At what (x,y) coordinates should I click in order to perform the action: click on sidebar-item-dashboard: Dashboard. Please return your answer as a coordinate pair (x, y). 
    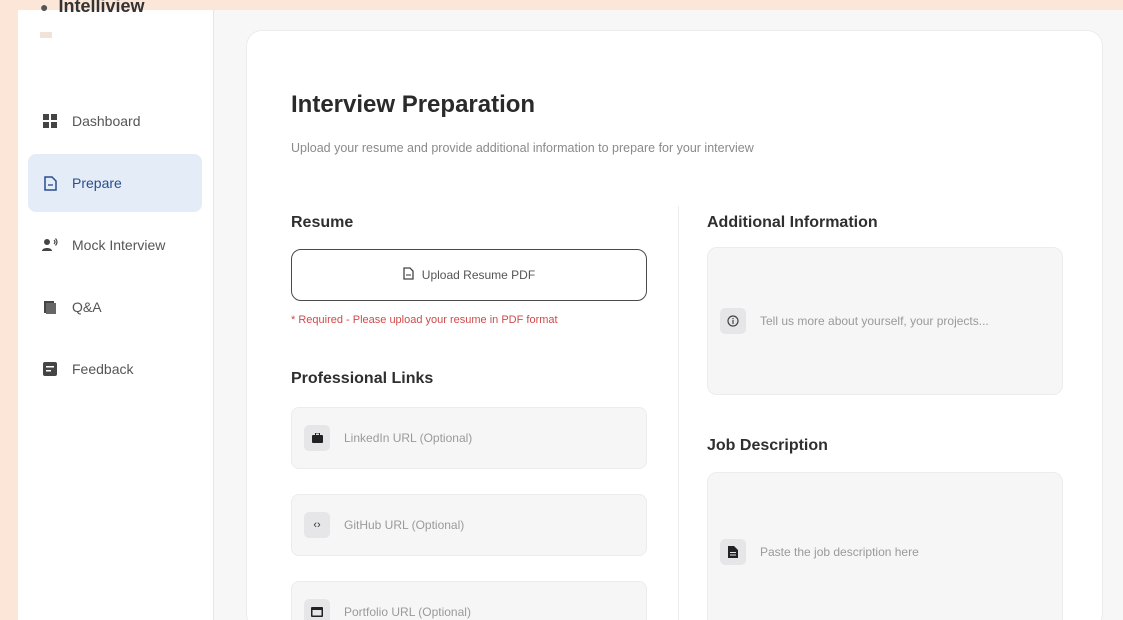
    Looking at the image, I should click on (115, 121).